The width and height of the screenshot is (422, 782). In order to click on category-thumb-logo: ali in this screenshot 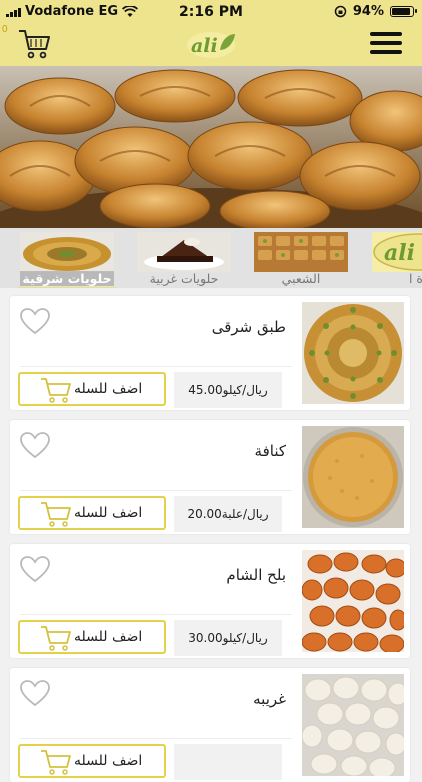, I will do `click(397, 252)`.